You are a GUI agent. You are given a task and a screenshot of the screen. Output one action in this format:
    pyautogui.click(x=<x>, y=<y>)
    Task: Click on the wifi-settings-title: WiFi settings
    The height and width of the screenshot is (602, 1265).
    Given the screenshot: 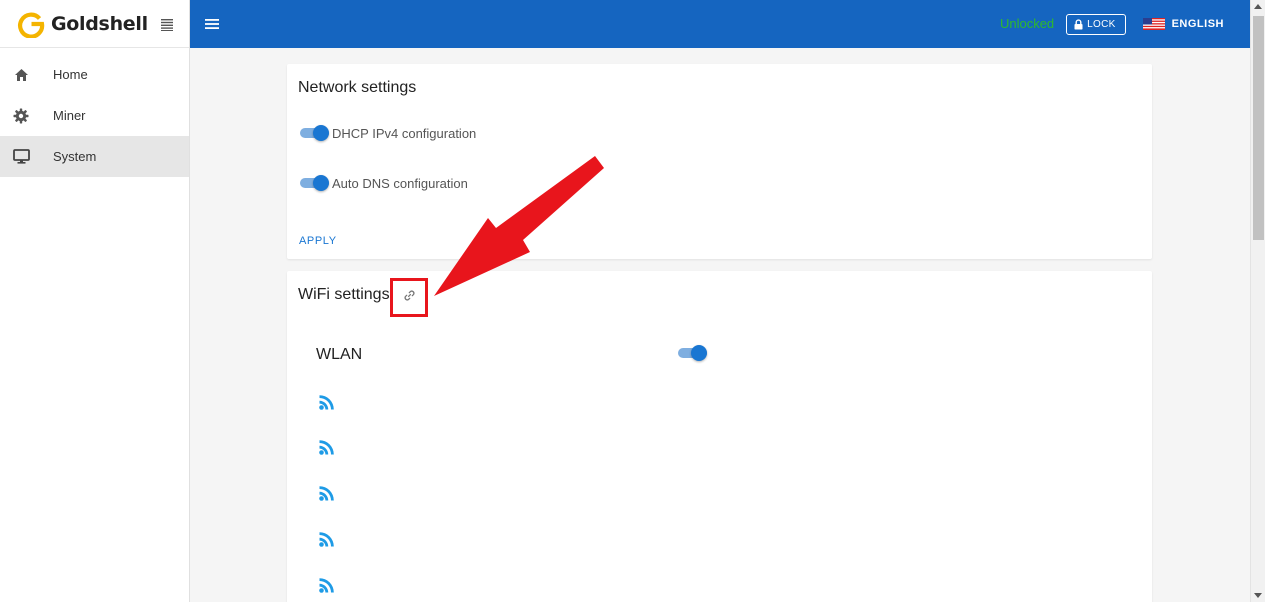 What is the action you would take?
    pyautogui.click(x=344, y=294)
    